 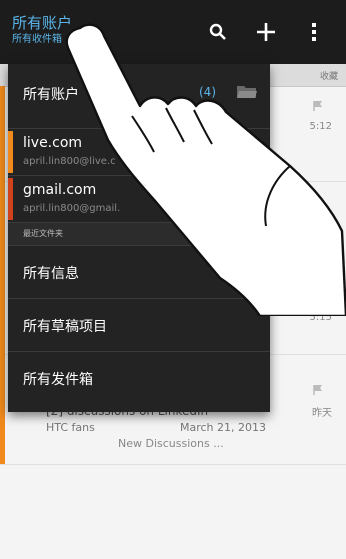 I want to click on item-label: 所有发件箱, so click(x=58, y=380).